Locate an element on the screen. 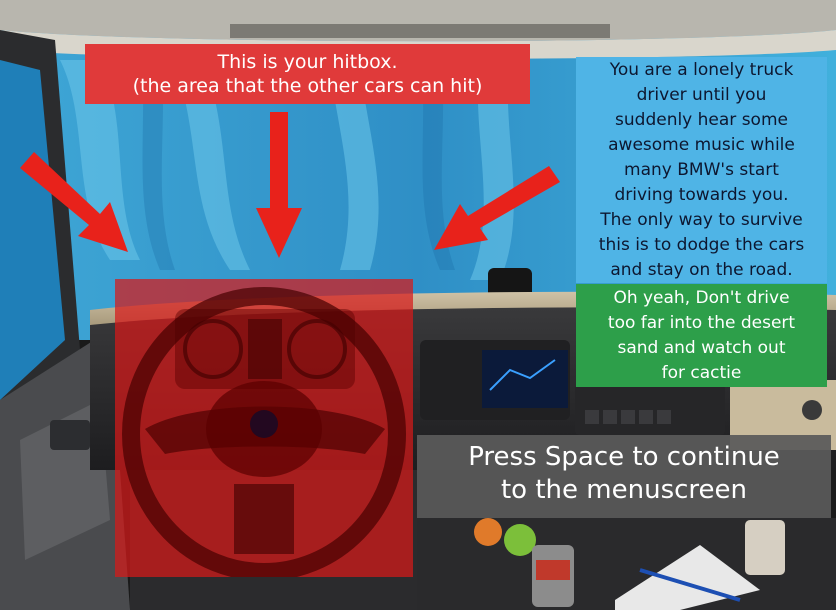 This screenshot has width=836, height=610. story-line: and stay on the road. is located at coordinates (701, 270).